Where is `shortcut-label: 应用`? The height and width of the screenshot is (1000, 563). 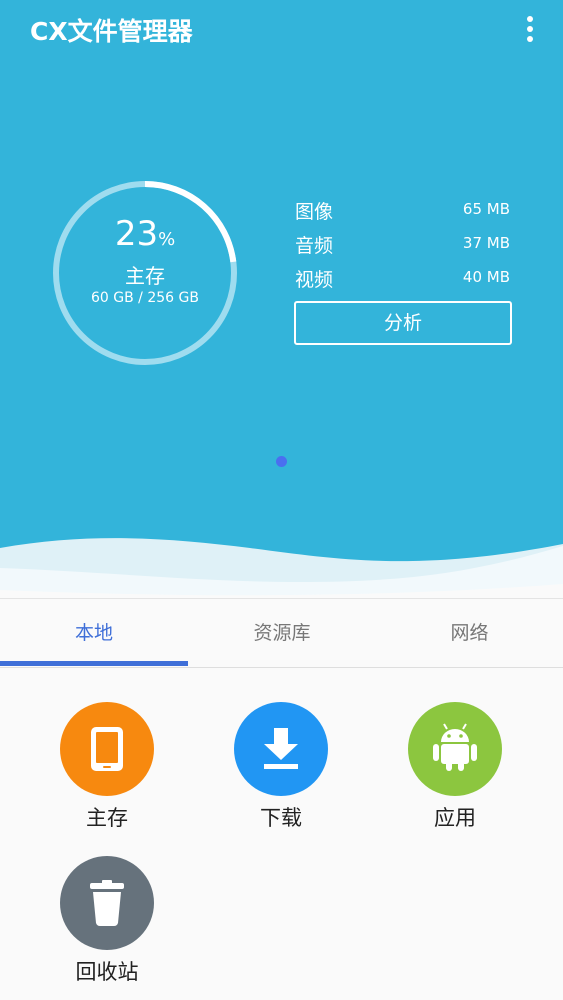 shortcut-label: 应用 is located at coordinates (455, 818).